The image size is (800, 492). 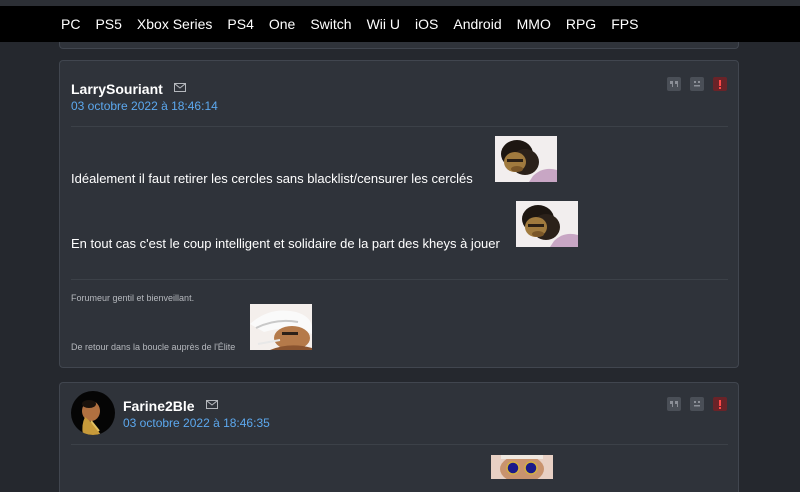 What do you see at coordinates (144, 106) in the screenshot?
I see `post-date-link: 03 octobre 2022 à 18:46:14` at bounding box center [144, 106].